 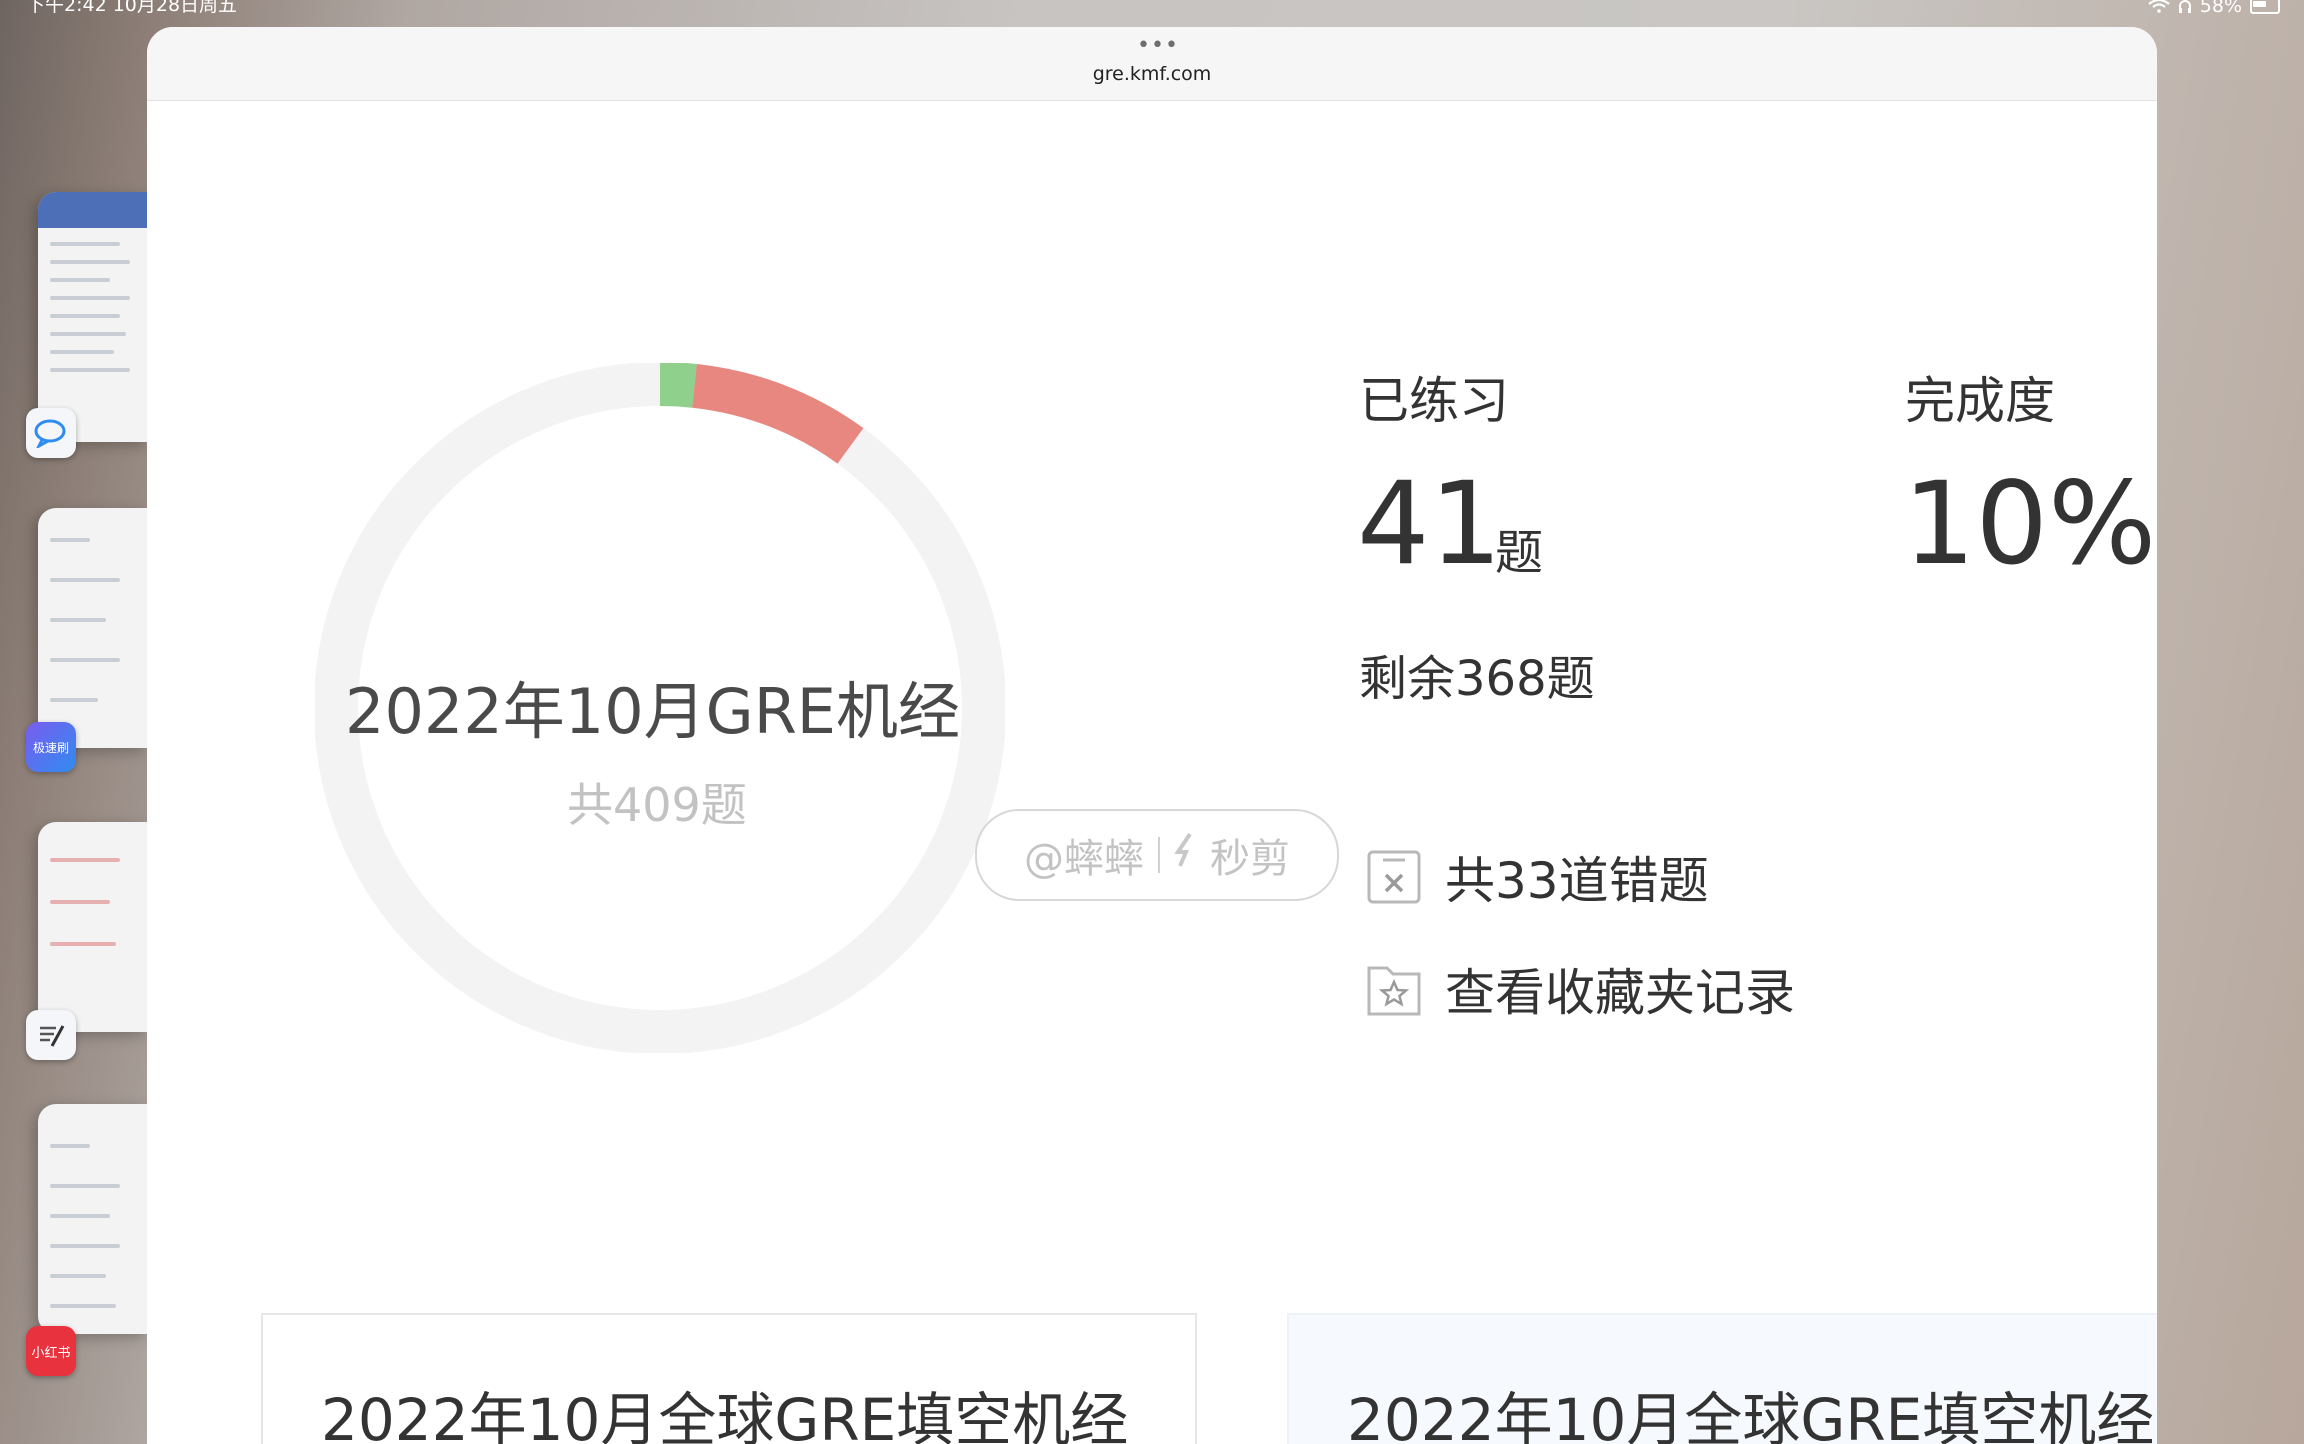 I want to click on browser-top-bar: ••• gre.kmf.com, so click(x=1152, y=64).